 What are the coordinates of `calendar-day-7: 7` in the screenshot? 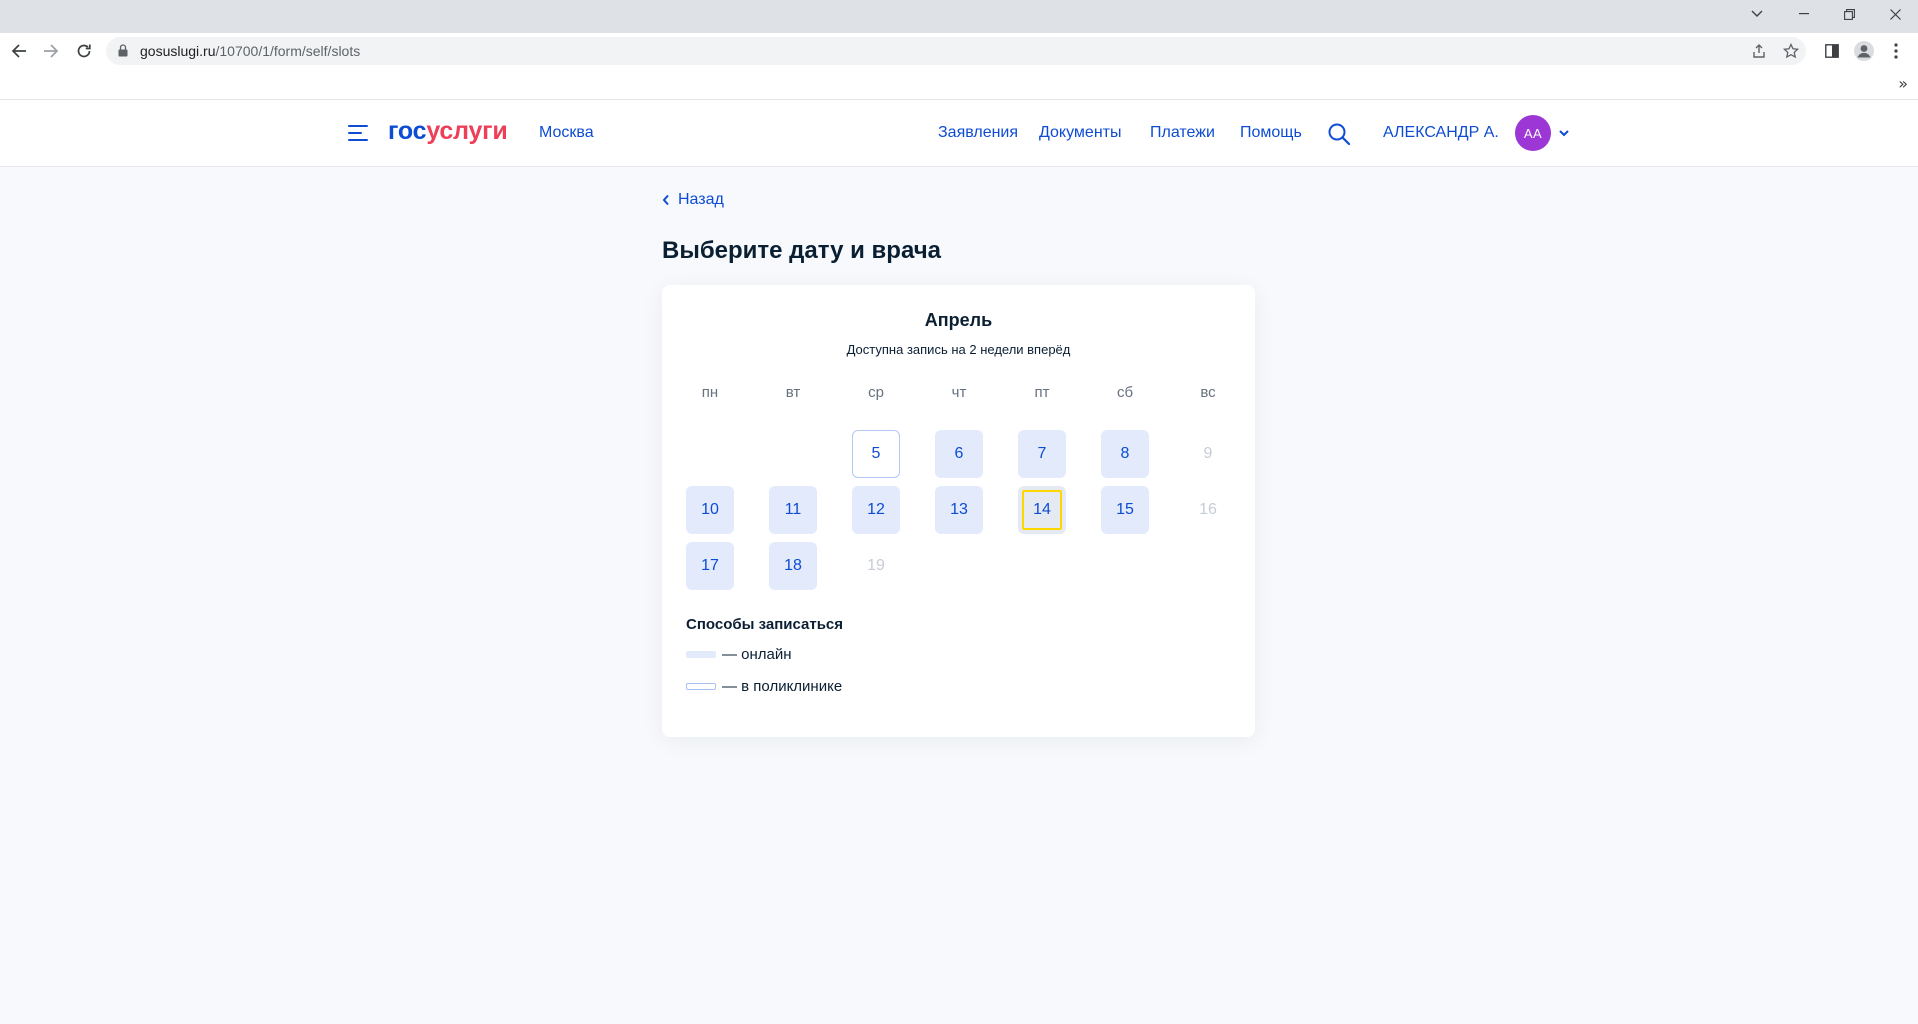 It's located at (1042, 454).